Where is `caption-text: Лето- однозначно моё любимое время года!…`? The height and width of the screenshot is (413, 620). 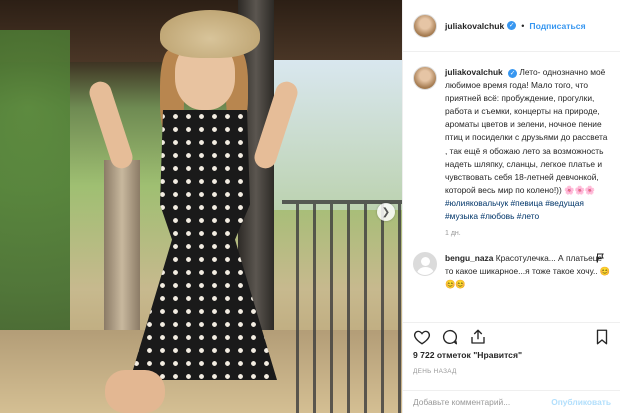
caption-text: Лето- однозначно моё любимое время года!… is located at coordinates (526, 131).